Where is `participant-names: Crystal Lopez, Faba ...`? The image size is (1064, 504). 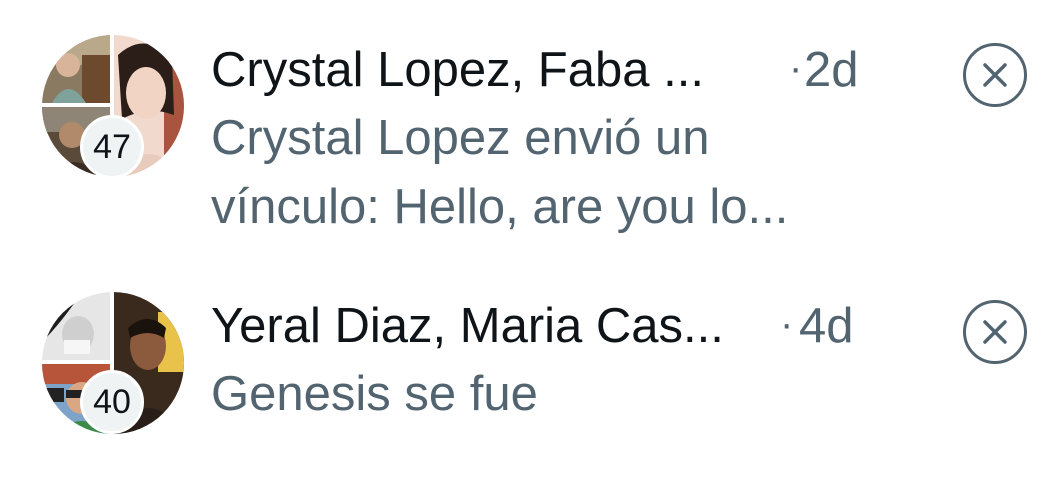 participant-names: Crystal Lopez, Faba ... is located at coordinates (457, 70).